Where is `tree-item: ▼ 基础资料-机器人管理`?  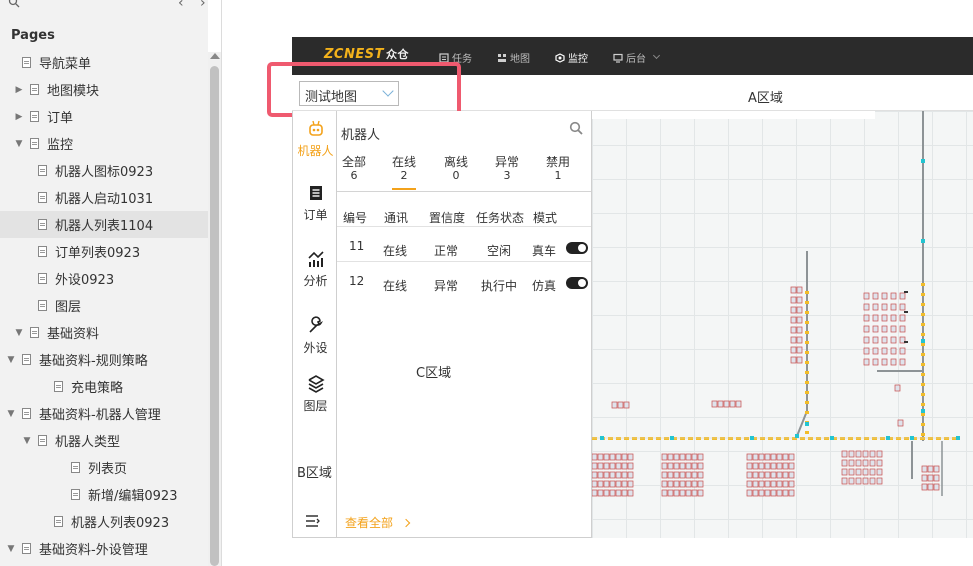 tree-item: ▼ 基础资料-机器人管理 is located at coordinates (104, 413).